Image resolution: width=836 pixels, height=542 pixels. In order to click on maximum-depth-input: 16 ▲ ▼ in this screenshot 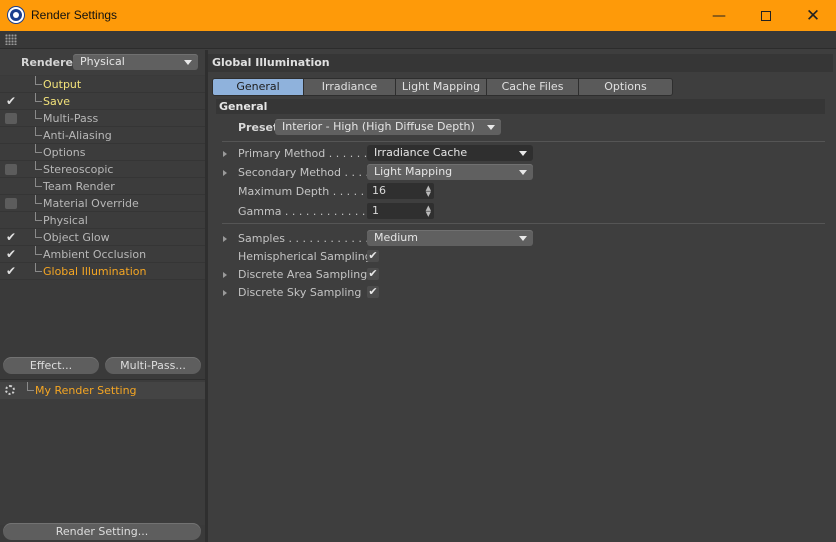, I will do `click(400, 191)`.